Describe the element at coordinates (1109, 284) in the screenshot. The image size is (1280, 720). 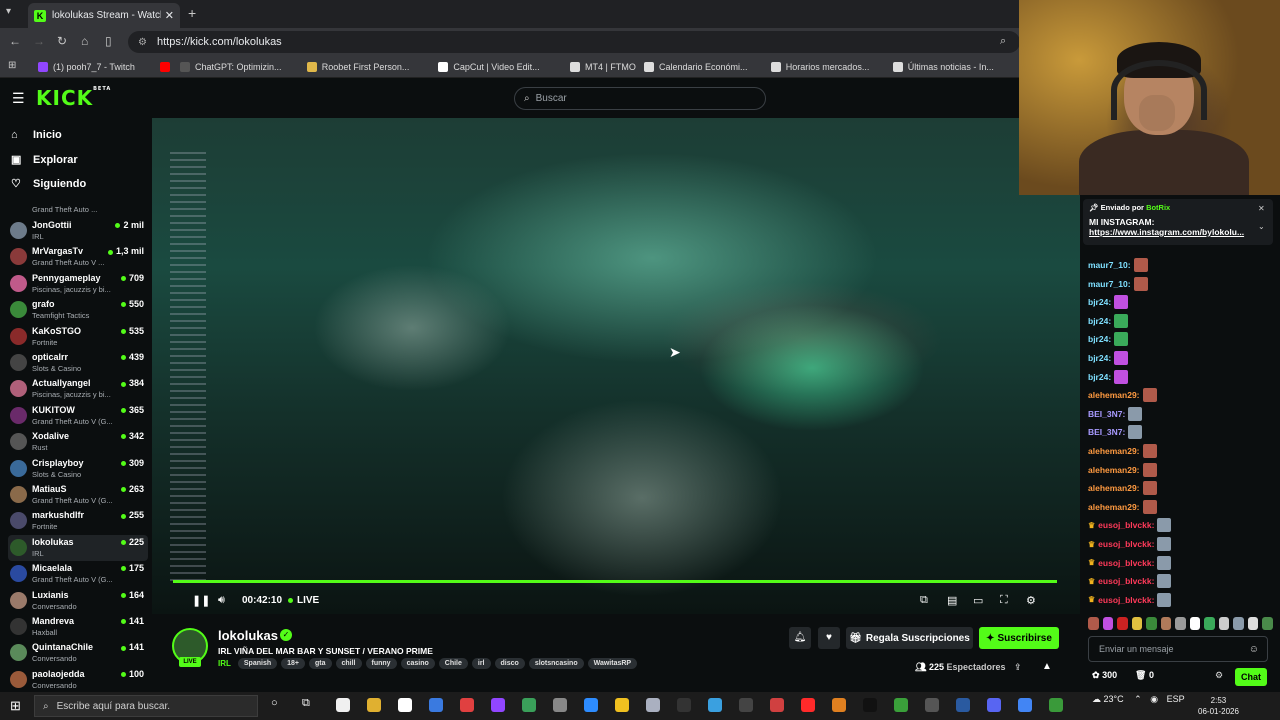
I see `chat-username: maur7_10:` at that location.